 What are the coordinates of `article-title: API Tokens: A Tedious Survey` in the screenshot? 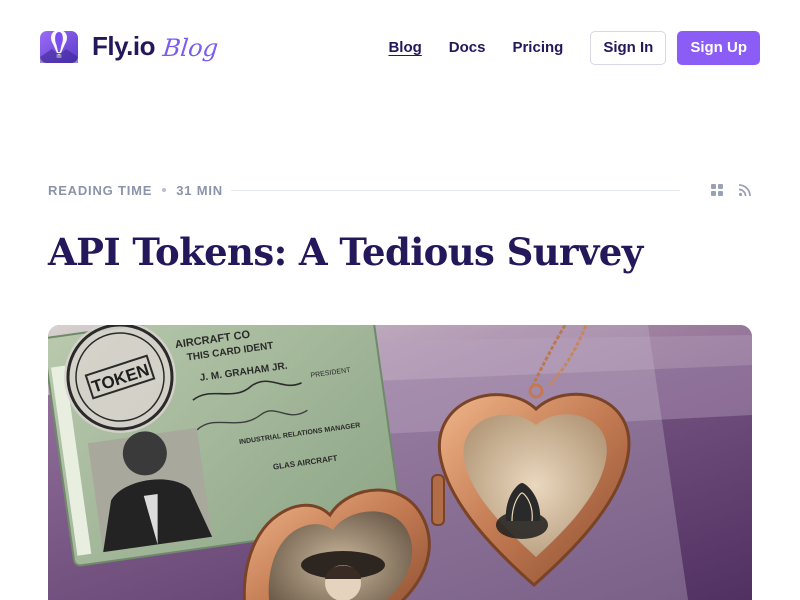 It's located at (345, 252).